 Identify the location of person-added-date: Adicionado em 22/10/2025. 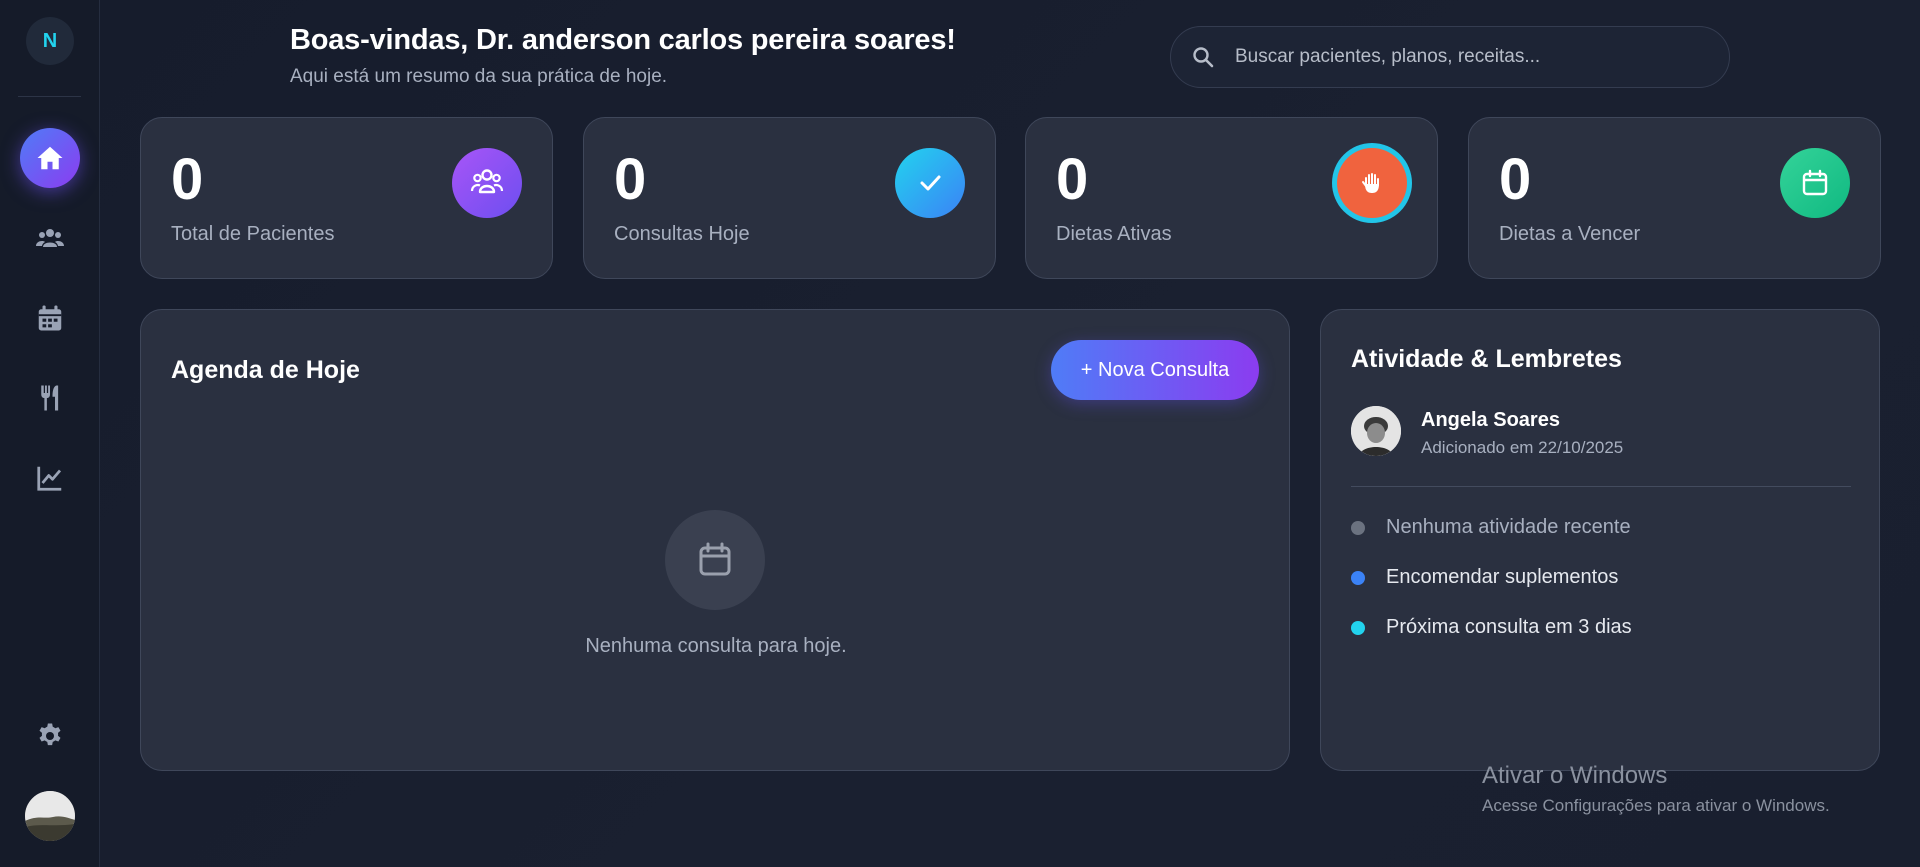
(1522, 447).